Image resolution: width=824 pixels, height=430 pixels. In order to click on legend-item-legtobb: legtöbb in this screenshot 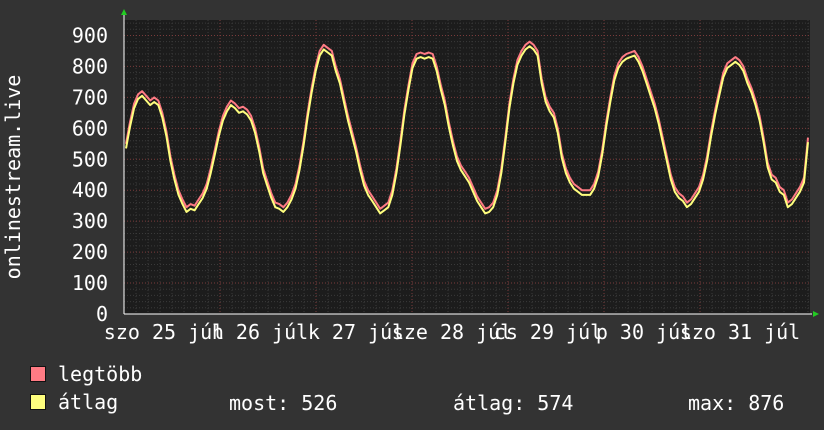, I will do `click(86, 374)`.